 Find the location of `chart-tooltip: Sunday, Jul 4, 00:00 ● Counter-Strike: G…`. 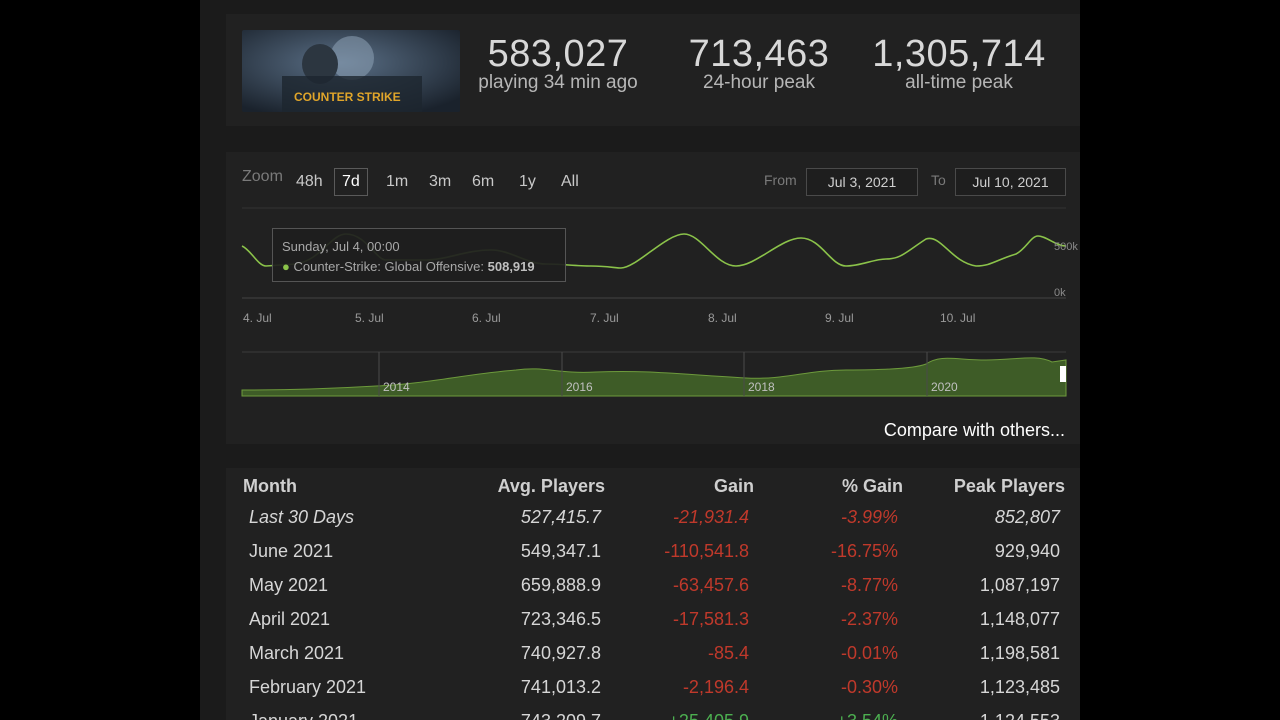

chart-tooltip: Sunday, Jul 4, 00:00 ● Counter-Strike: G… is located at coordinates (419, 255).